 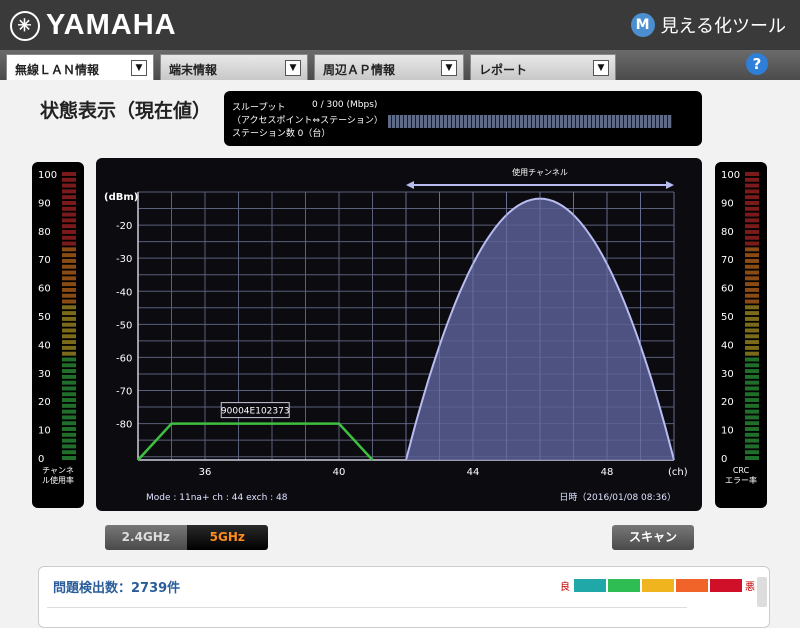 What do you see at coordinates (543, 67) in the screenshot?
I see `tab-report: レポート ▼` at bounding box center [543, 67].